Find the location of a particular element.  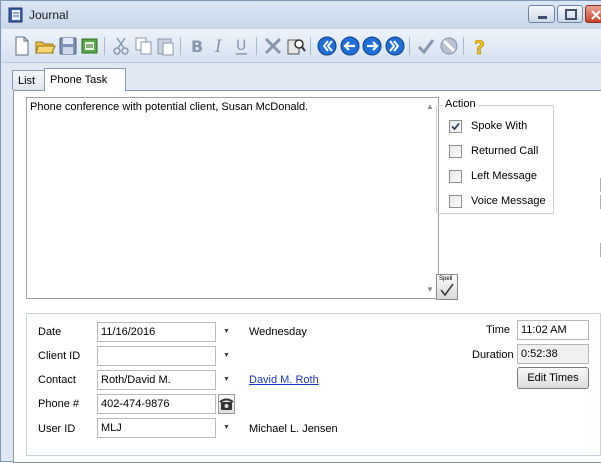

check-icon is located at coordinates (426, 46).